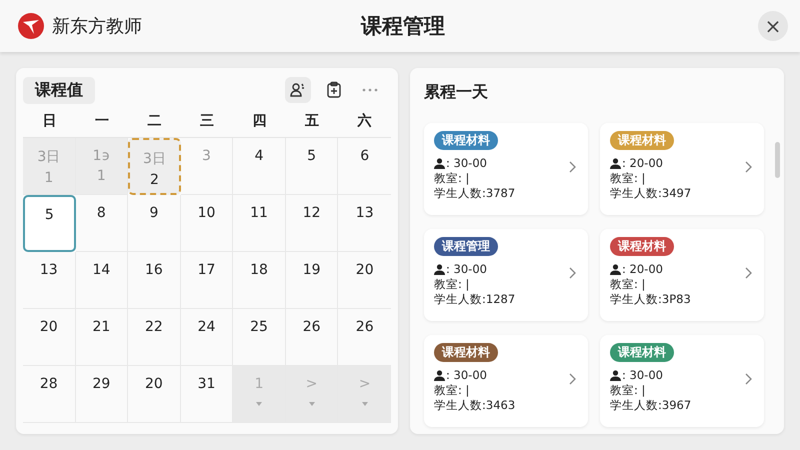  Describe the element at coordinates (312, 121) in the screenshot. I see `weekday-label: 五` at that location.